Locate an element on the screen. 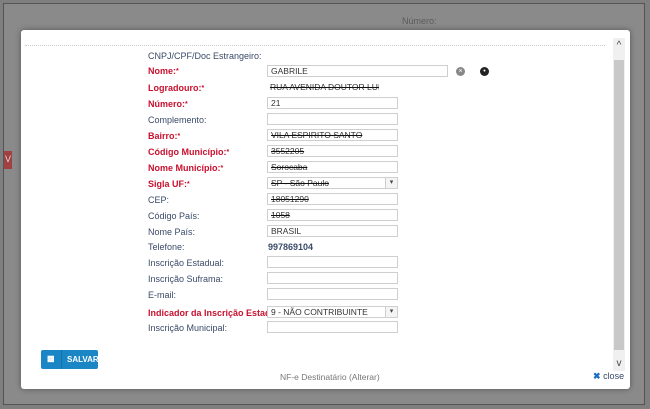 Image resolution: width=650 pixels, height=409 pixels. logradouro-label: Logradouro: is located at coordinates (176, 88).